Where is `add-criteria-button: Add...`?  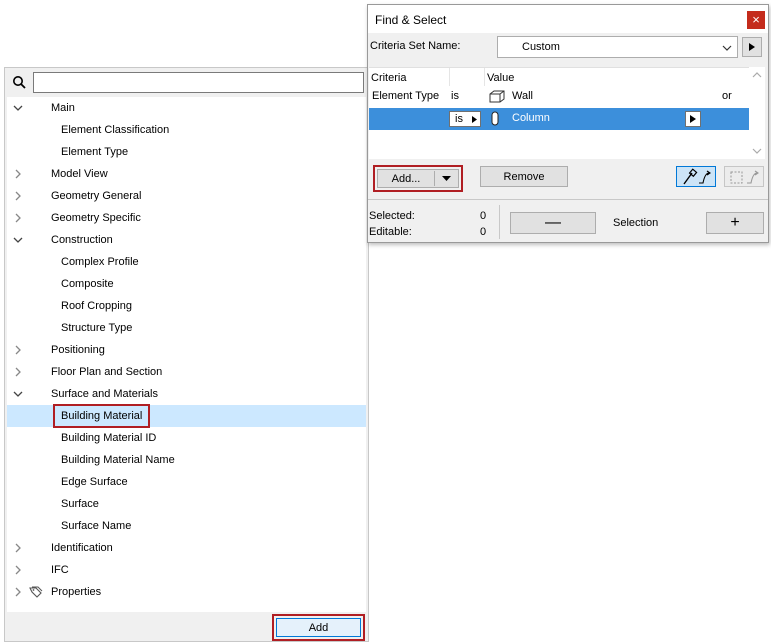 add-criteria-button: Add... is located at coordinates (406, 178).